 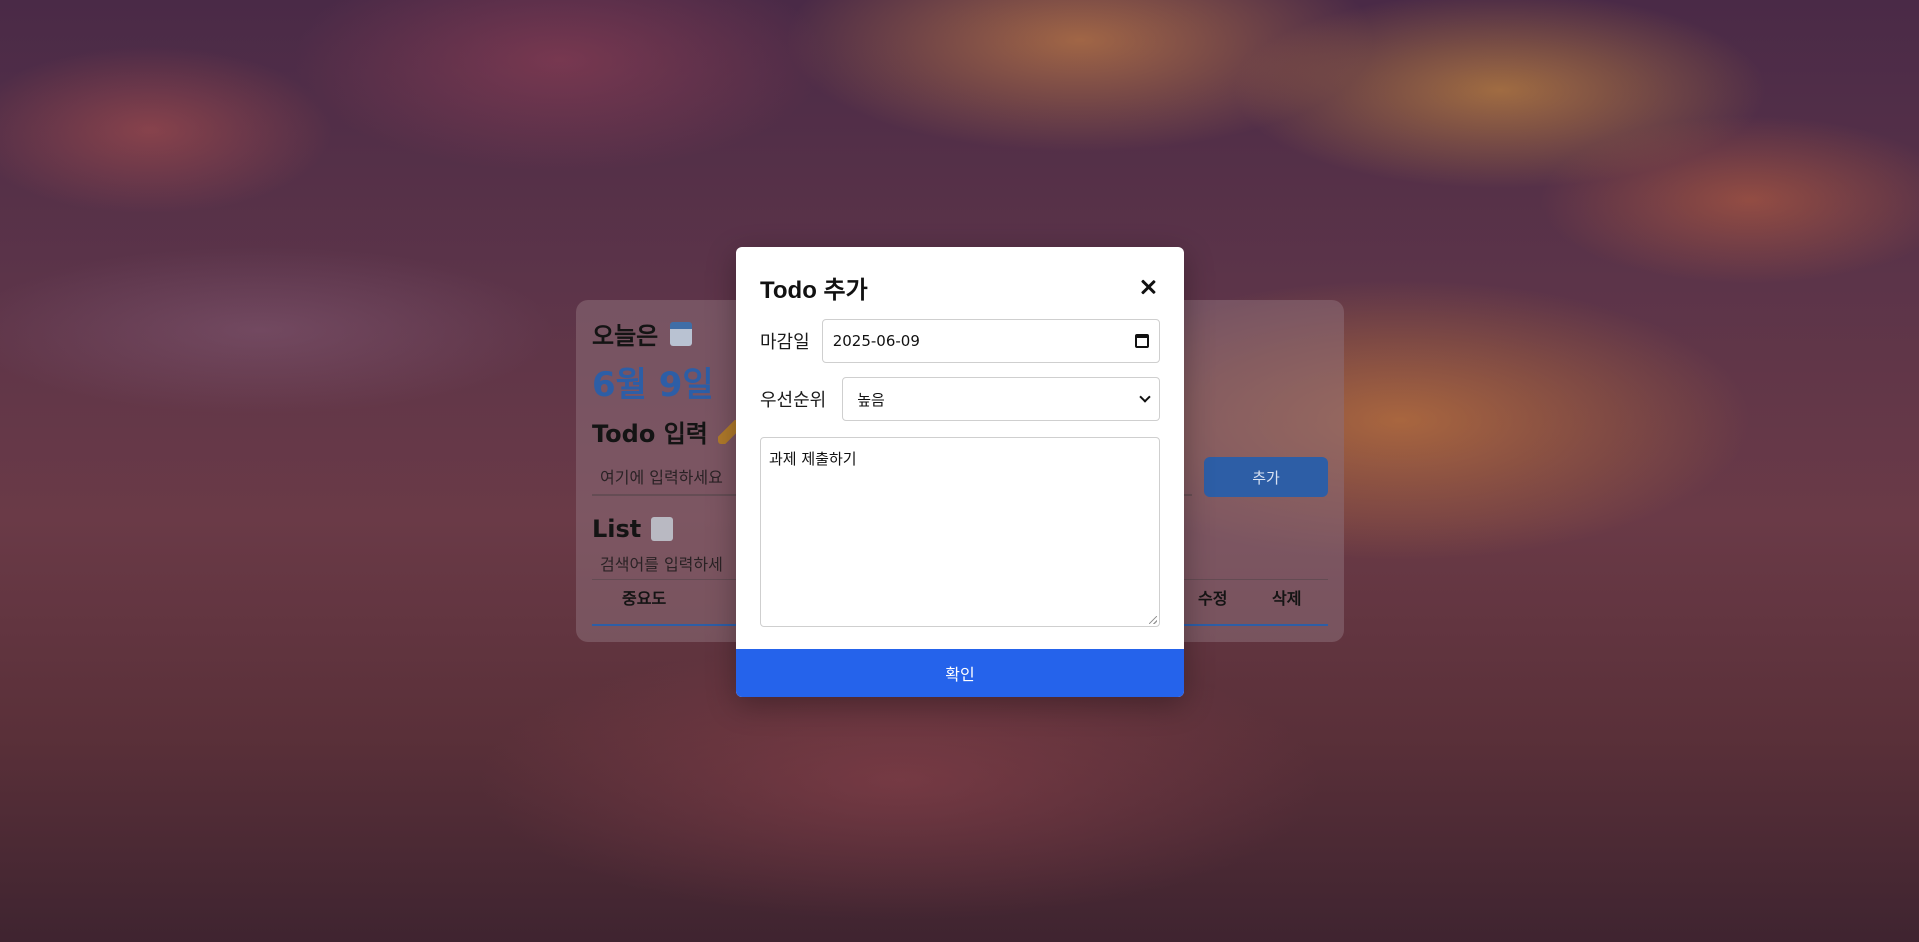 I want to click on calendar-picker-icon, so click(x=1142, y=341).